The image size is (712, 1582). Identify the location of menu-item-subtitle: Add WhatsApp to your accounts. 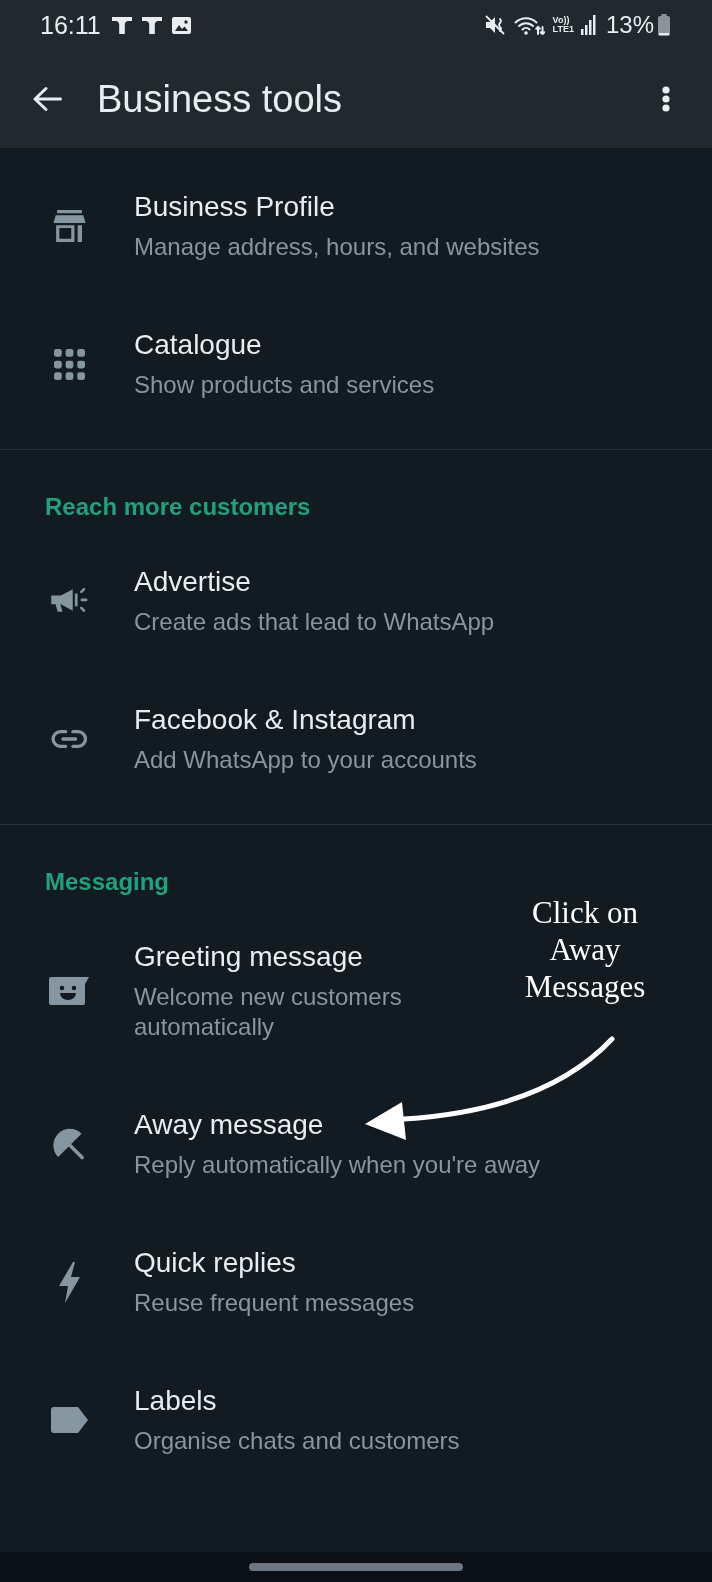
(305, 760).